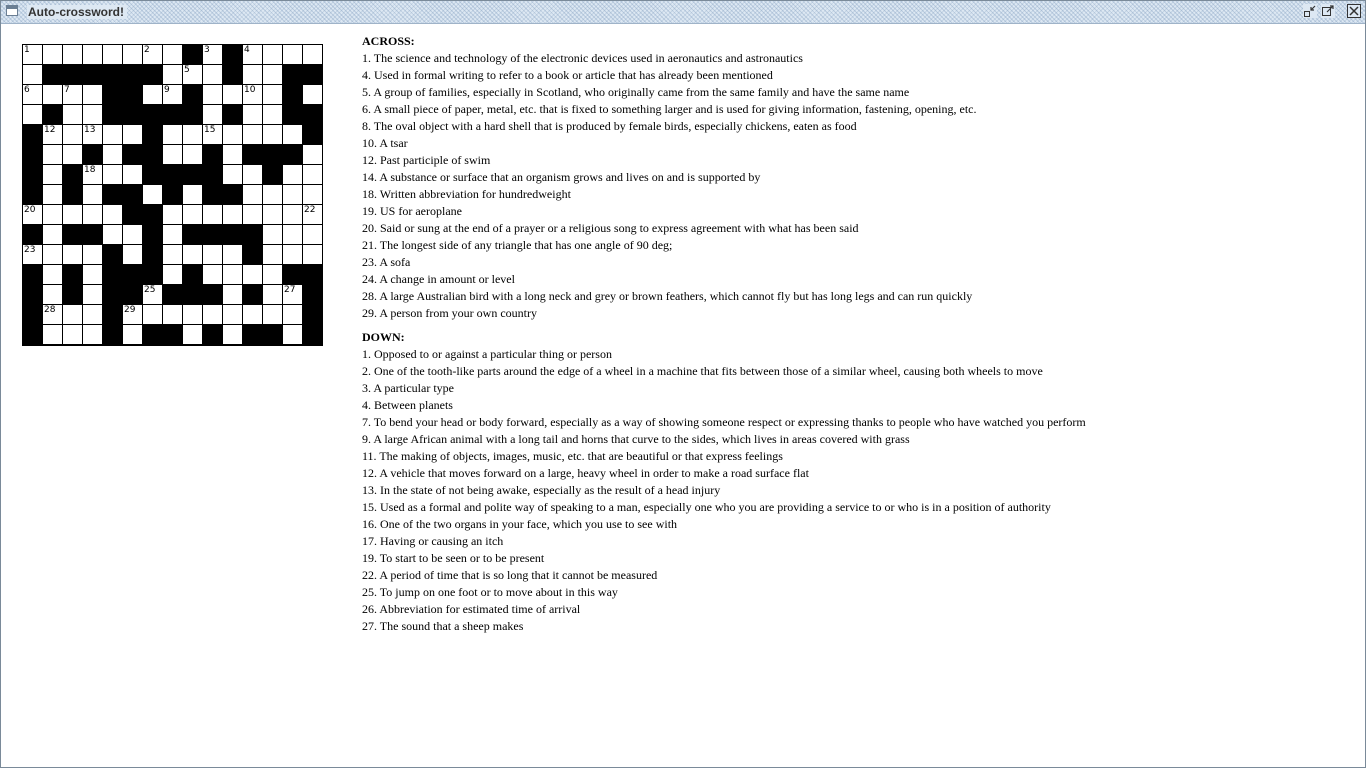 The image size is (1366, 768). Describe the element at coordinates (32, 54) in the screenshot. I see `grid-cell: 1` at that location.